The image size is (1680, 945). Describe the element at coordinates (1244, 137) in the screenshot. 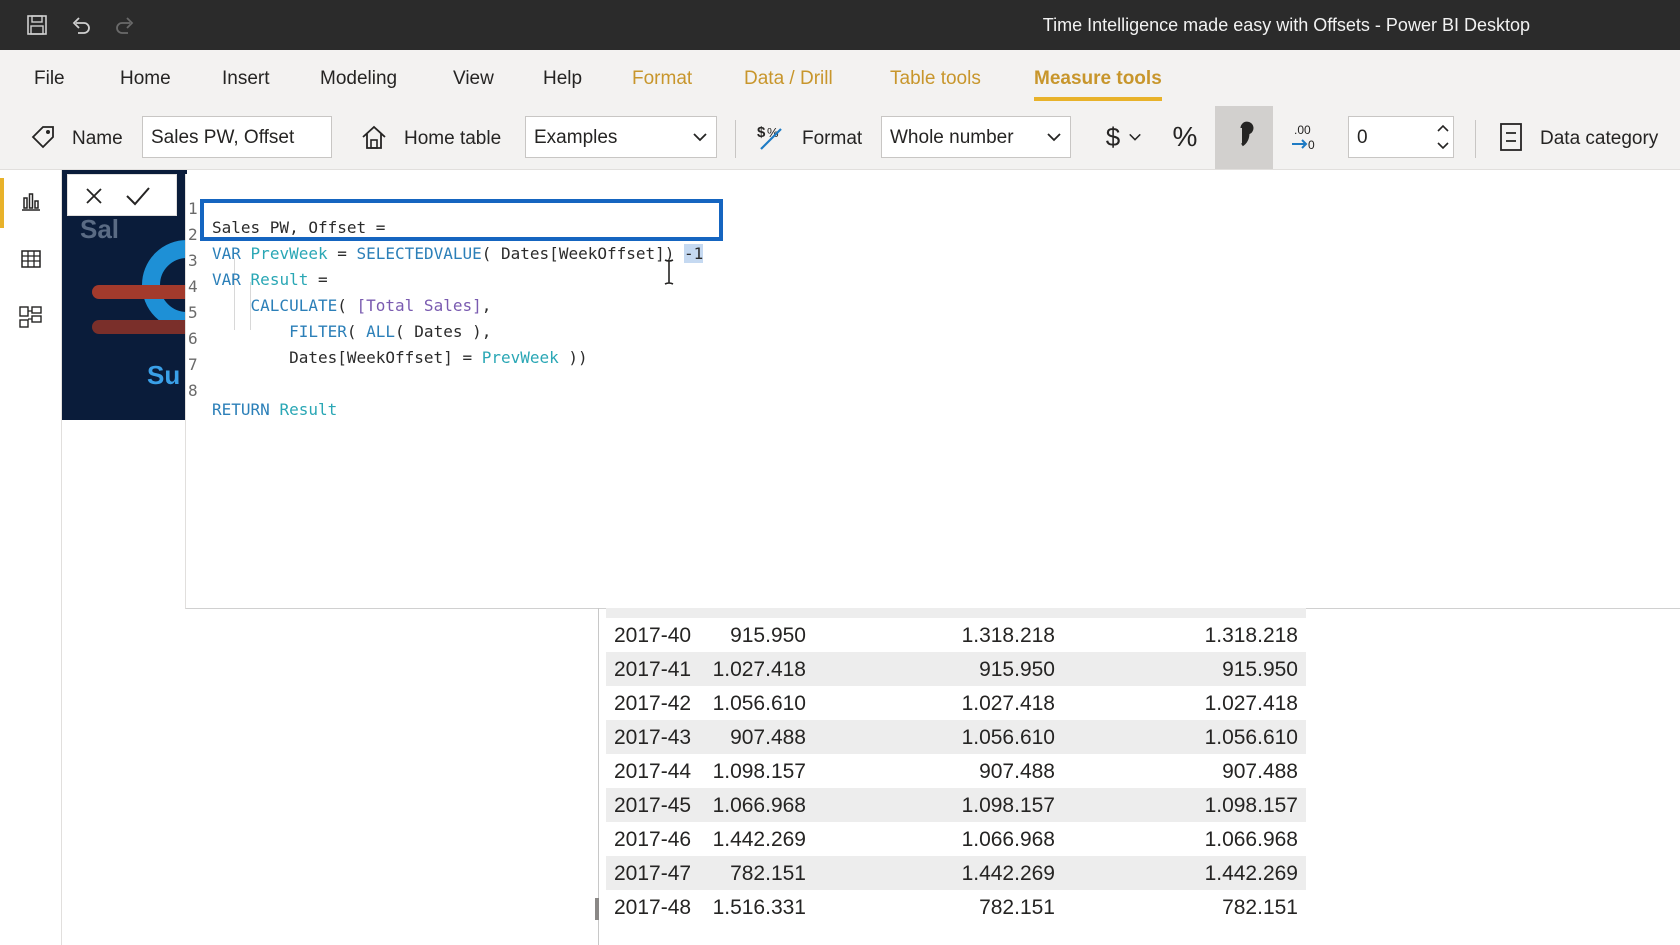

I see `thousands-separator-button` at that location.